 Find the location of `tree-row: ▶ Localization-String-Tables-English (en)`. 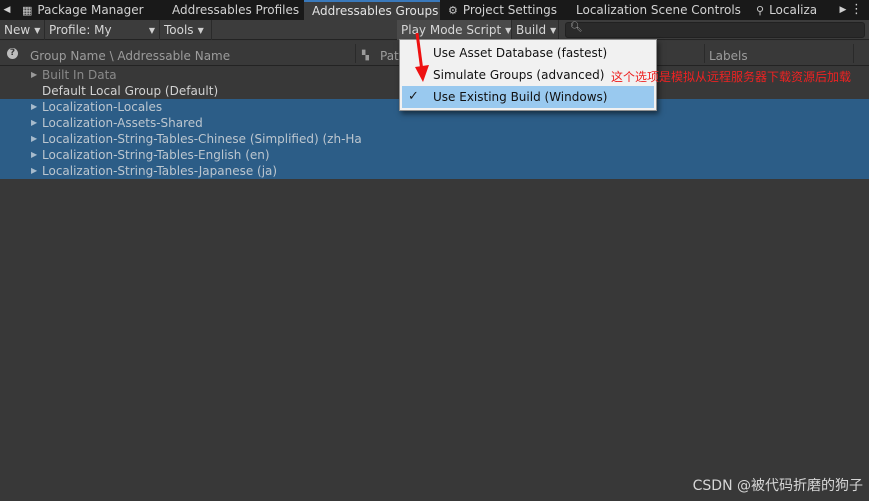

tree-row: ▶ Localization-String-Tables-English (en) is located at coordinates (434, 155).